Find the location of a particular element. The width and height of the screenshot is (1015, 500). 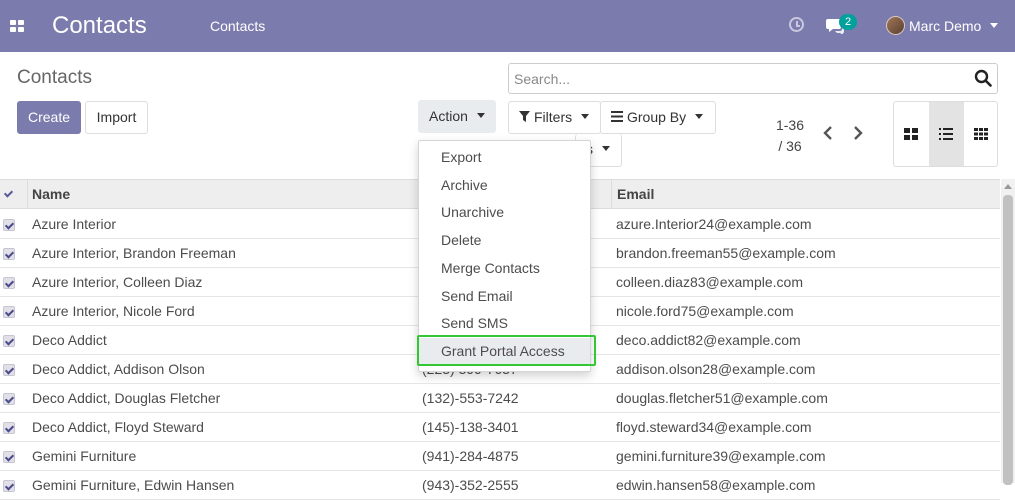

pager-limit: / 36 is located at coordinates (790, 146).